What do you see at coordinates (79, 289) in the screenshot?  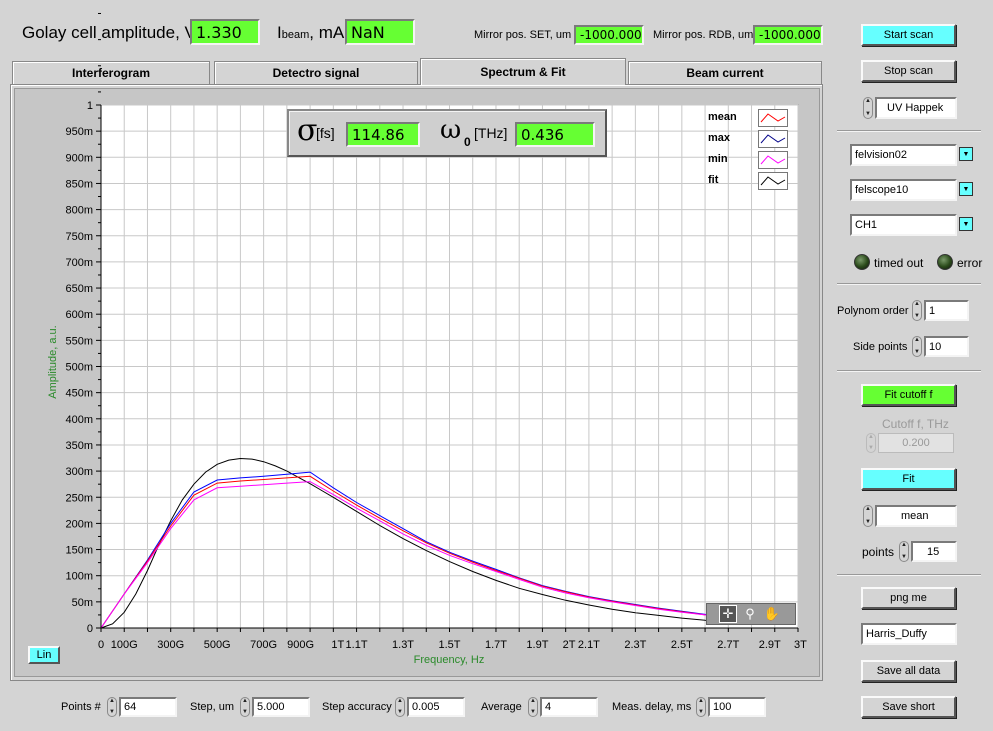 I see `y-tick-label: 650m` at bounding box center [79, 289].